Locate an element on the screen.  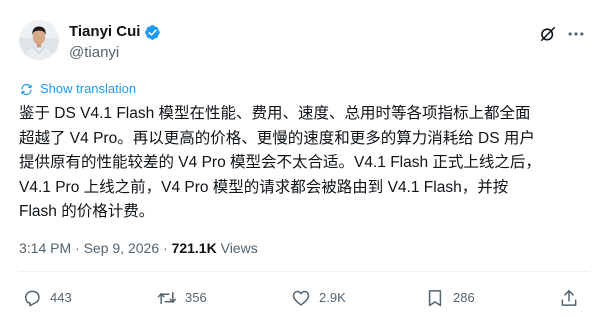
reply-icon is located at coordinates (32, 298).